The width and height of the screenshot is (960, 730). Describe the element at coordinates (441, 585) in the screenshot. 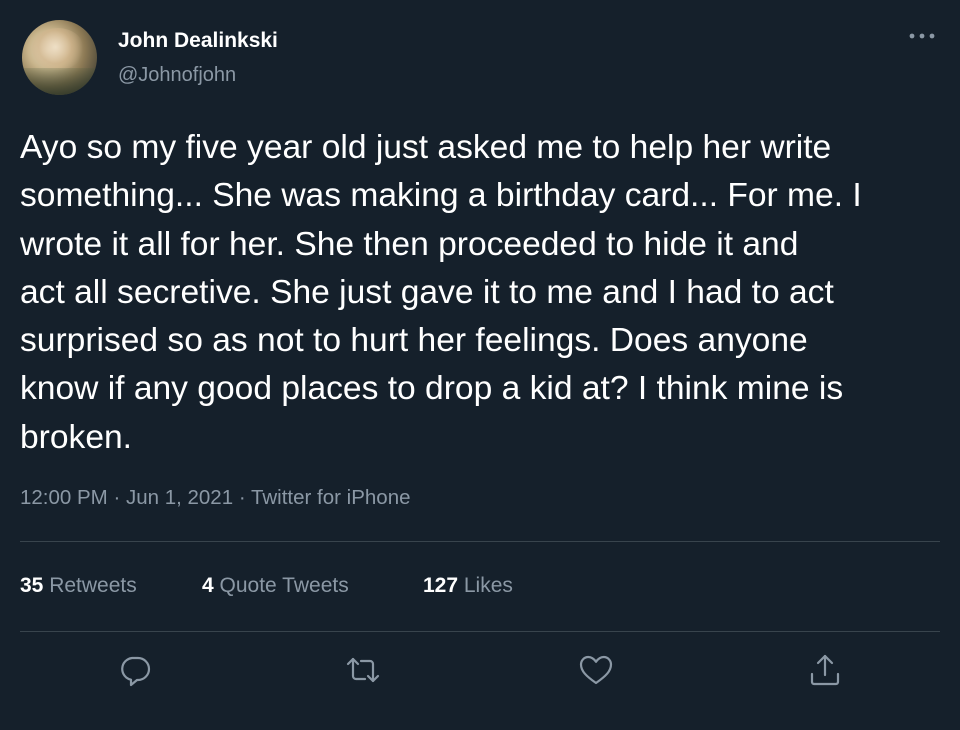

I see `likes-count: 127` at that location.